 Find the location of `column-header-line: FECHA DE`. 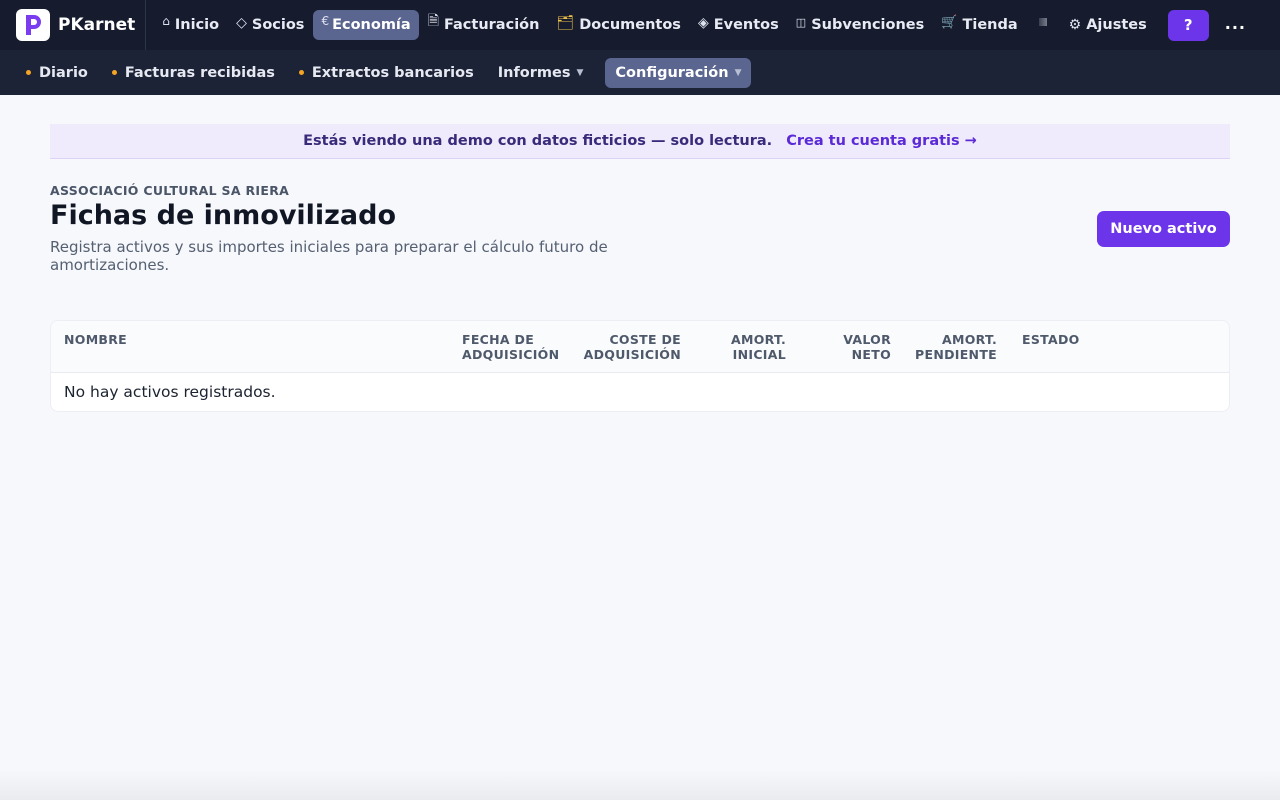

column-header-line: FECHA DE is located at coordinates (498, 339).